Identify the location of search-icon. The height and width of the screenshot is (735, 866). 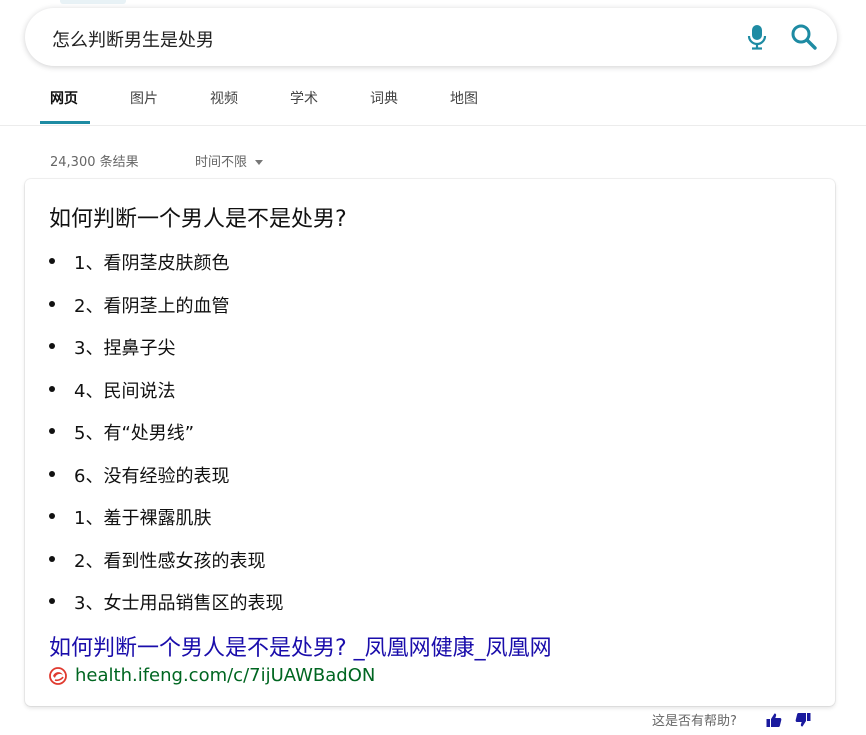
(804, 37).